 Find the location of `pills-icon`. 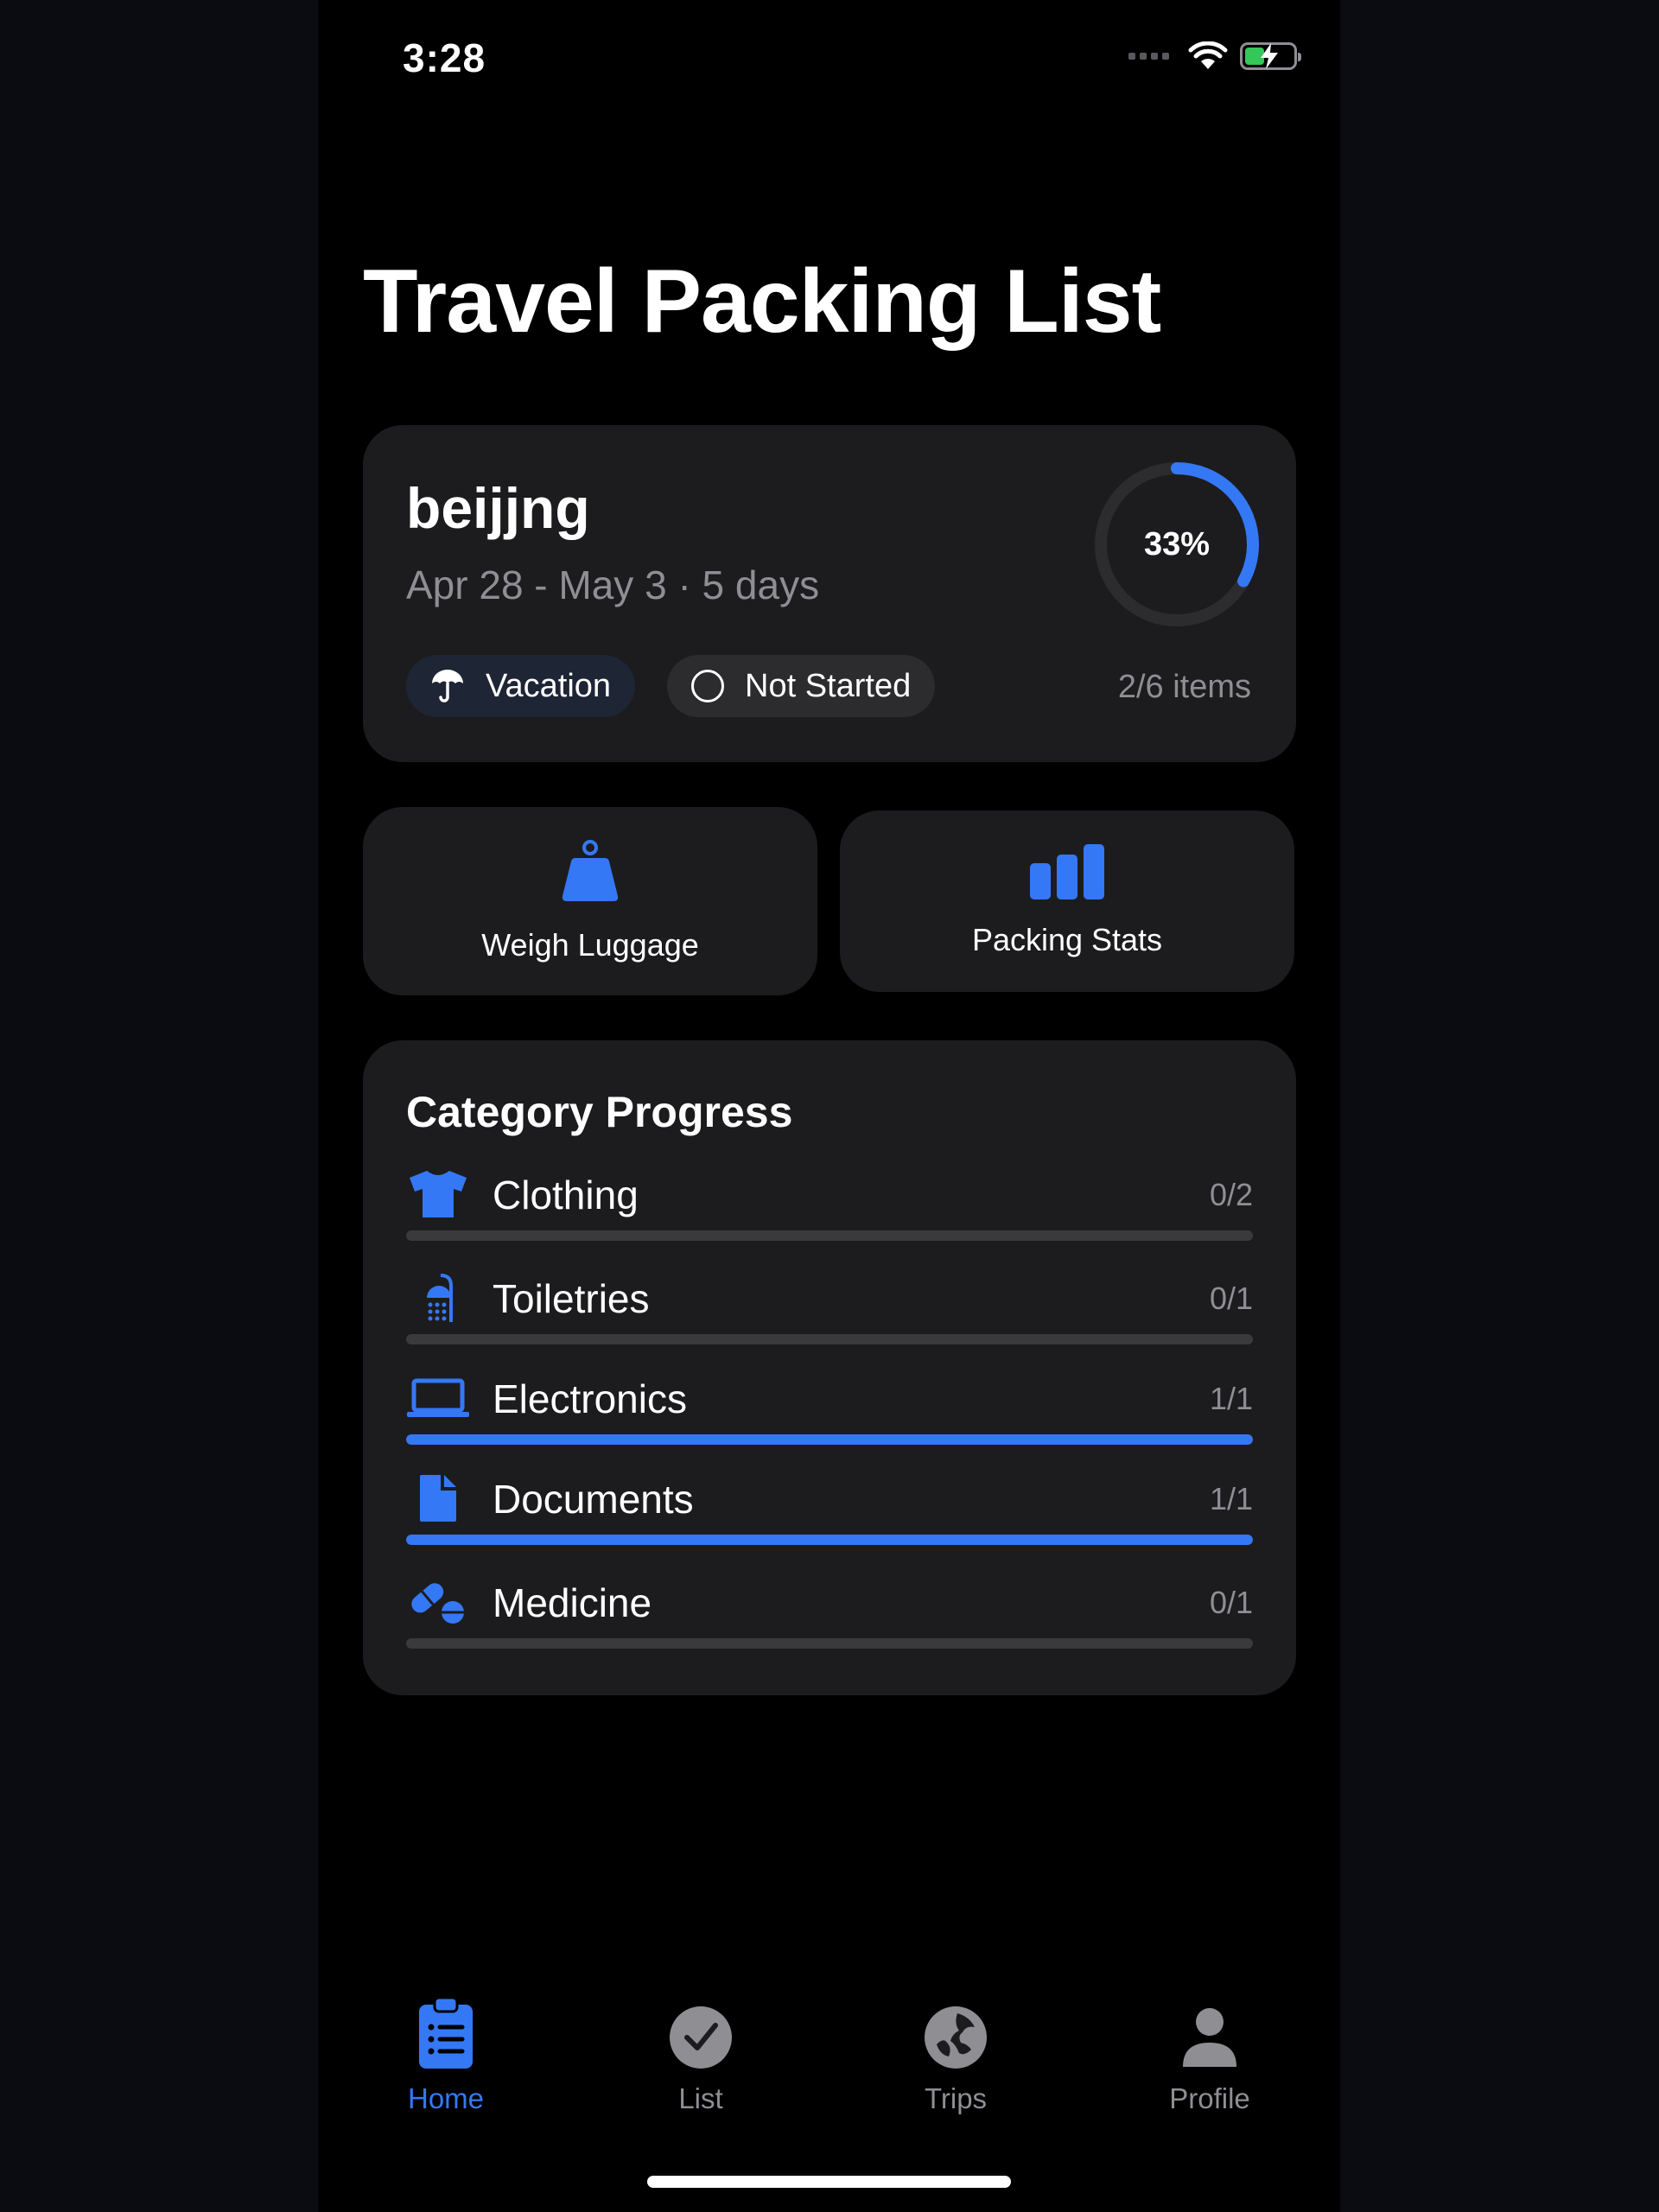

pills-icon is located at coordinates (438, 1602).